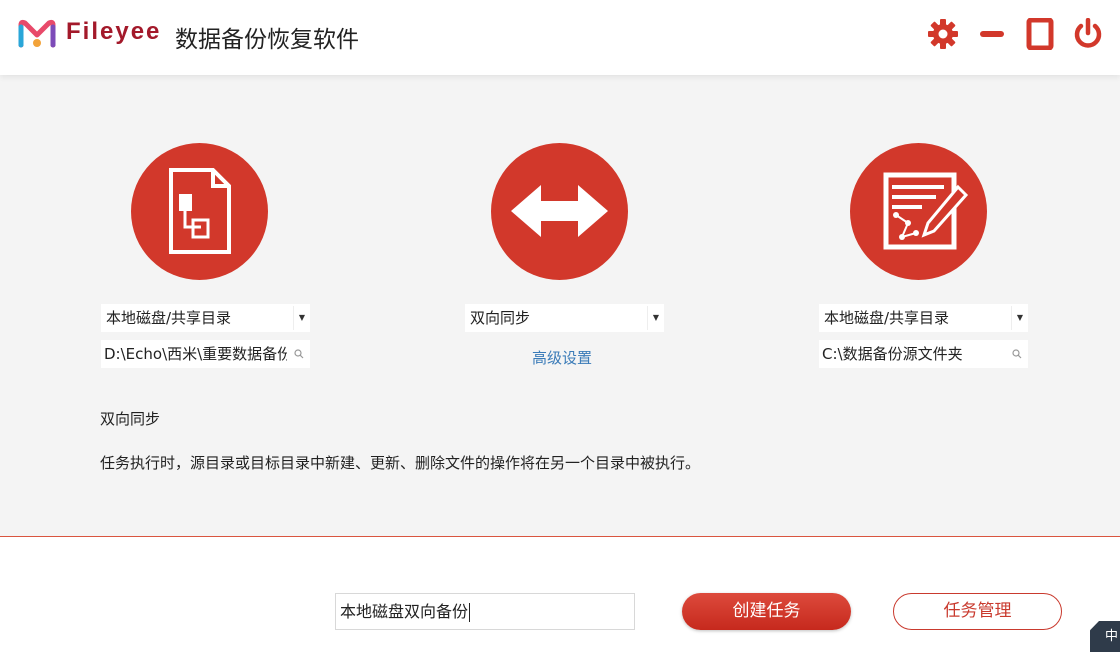  I want to click on source-path-input: D:\Echo\西米\重要数据备份, so click(205, 354).